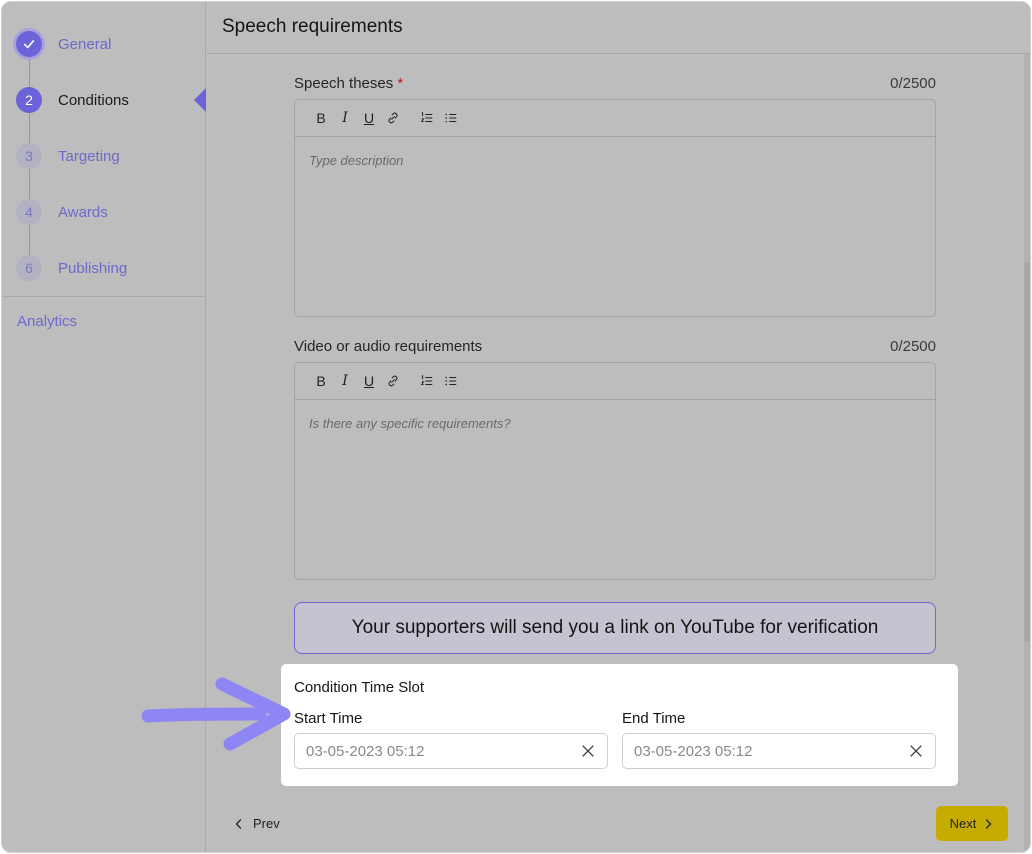 This screenshot has height=854, width=1032. Describe the element at coordinates (754, 751) in the screenshot. I see `end-time-input` at that location.